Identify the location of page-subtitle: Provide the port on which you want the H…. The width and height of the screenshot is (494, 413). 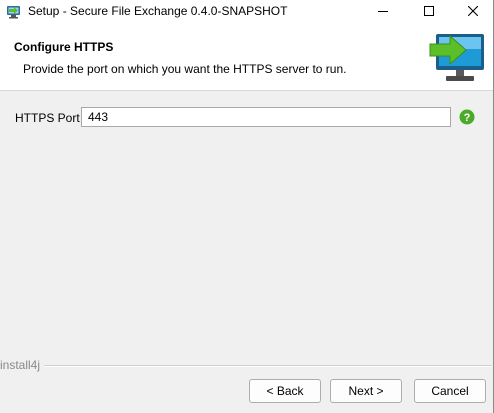
(185, 69).